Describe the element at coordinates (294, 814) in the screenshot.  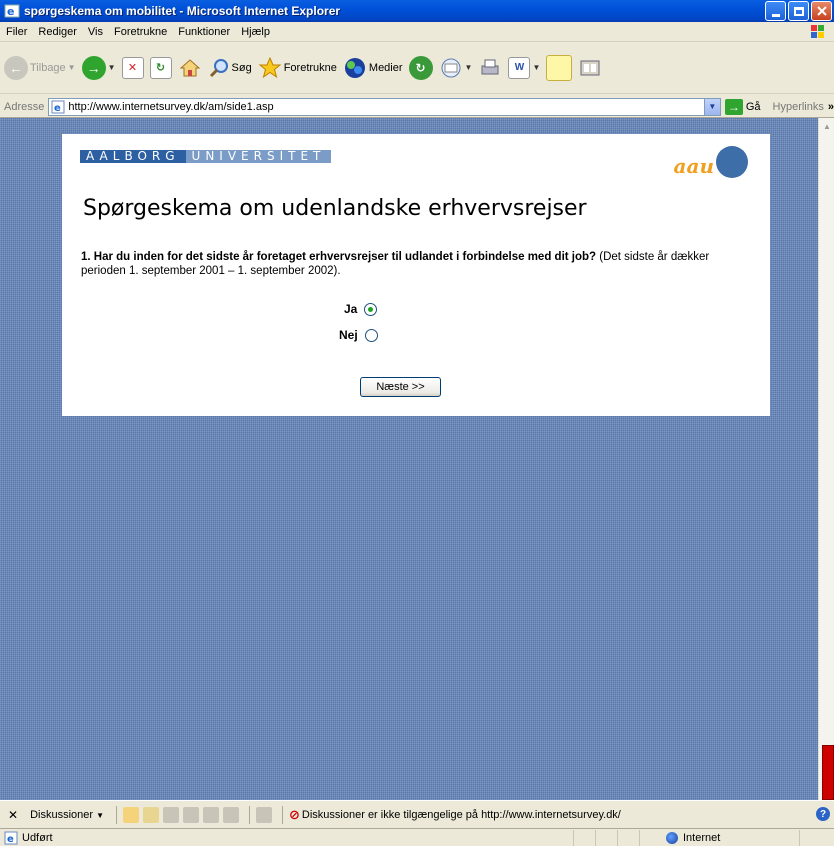
I see `unavailable-icon: ⊘` at that location.